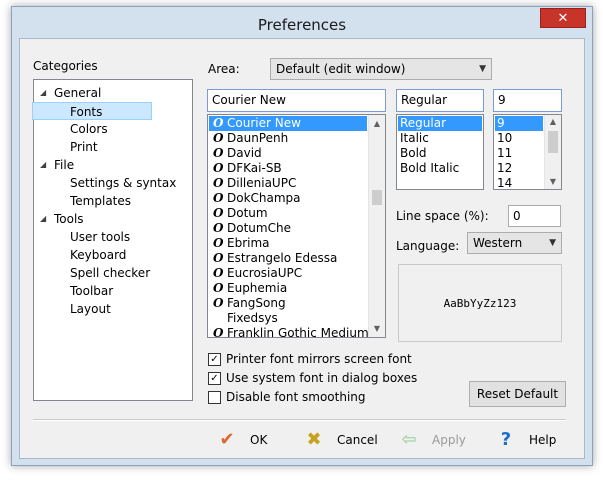  What do you see at coordinates (288, 318) in the screenshot?
I see `font-list-item: Fixedsys` at bounding box center [288, 318].